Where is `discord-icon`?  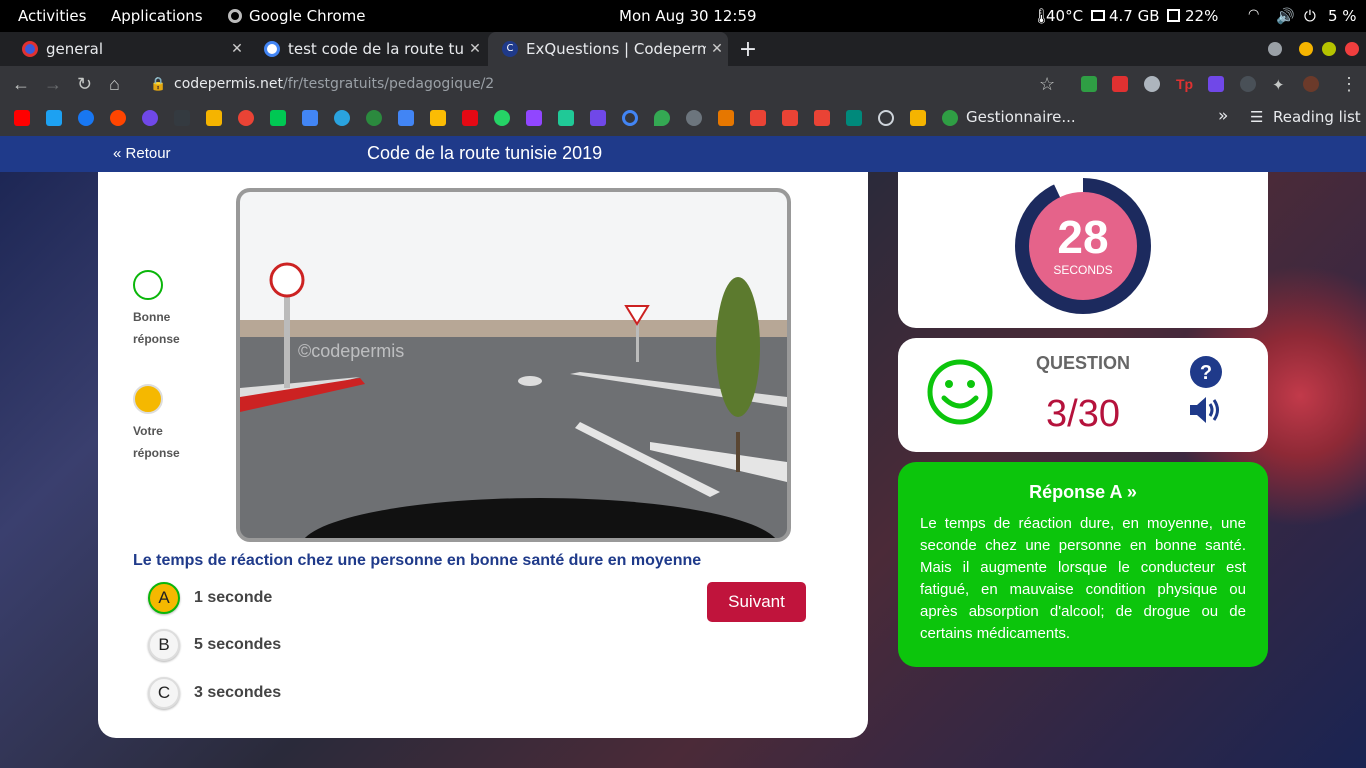 discord-icon is located at coordinates (598, 118).